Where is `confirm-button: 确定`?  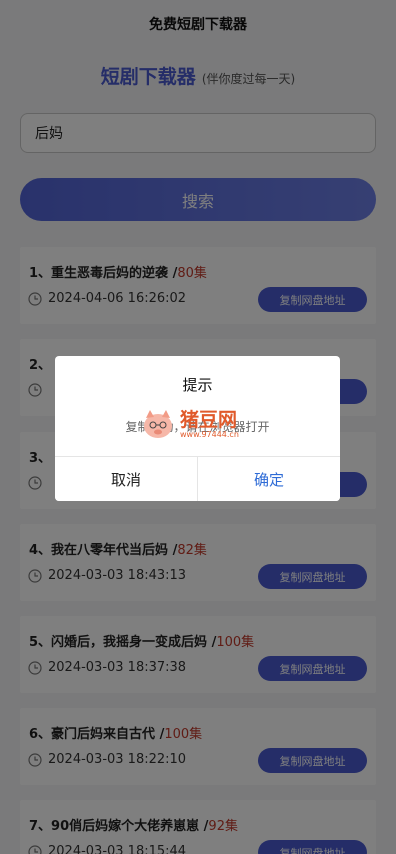
confirm-button: 确定 is located at coordinates (269, 479).